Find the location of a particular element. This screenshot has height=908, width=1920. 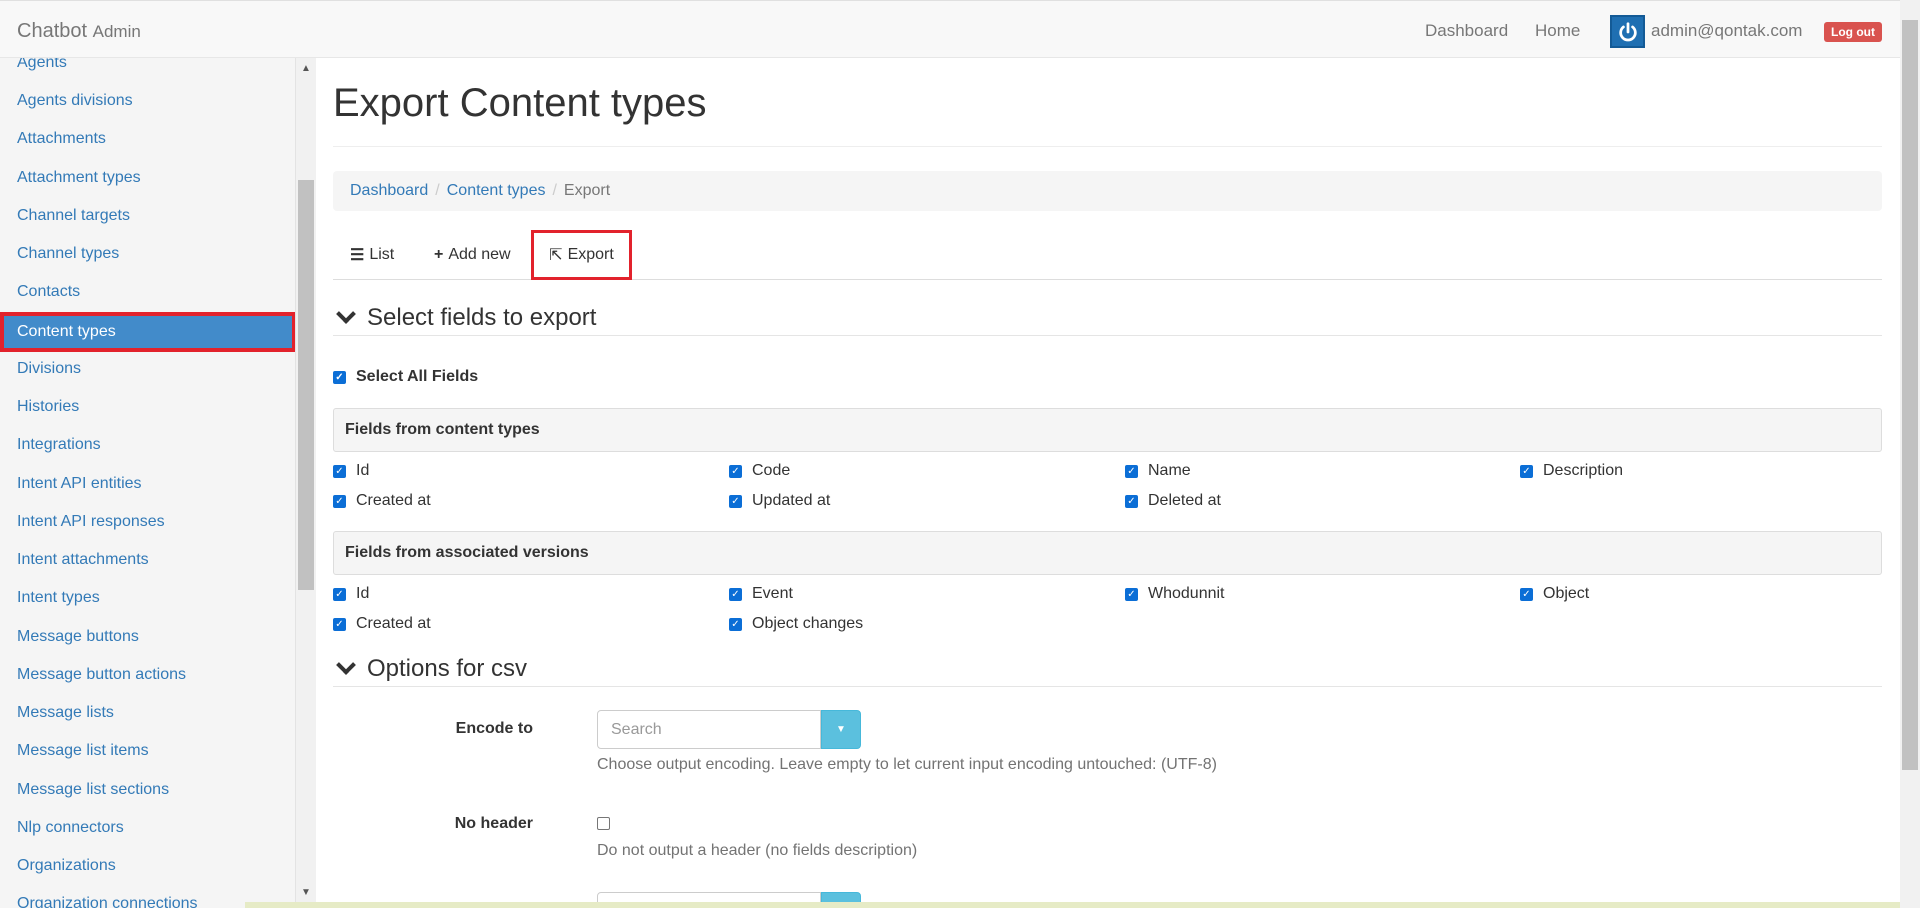

encode-to-search-input is located at coordinates (709, 729).